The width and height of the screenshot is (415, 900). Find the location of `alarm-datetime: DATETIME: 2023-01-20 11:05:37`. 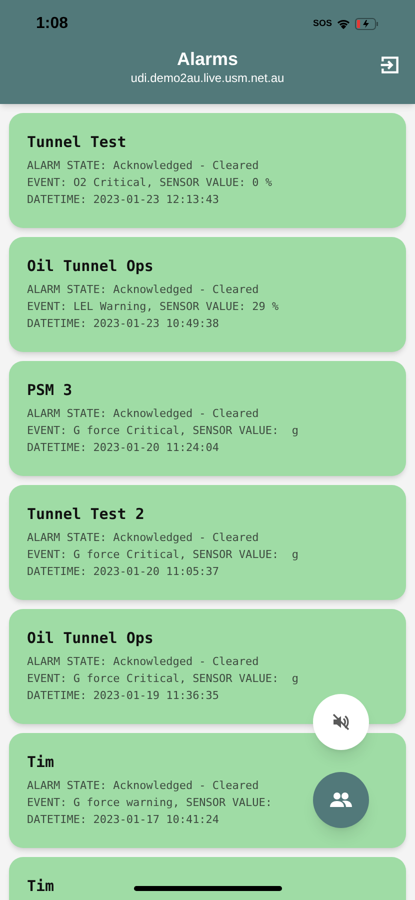

alarm-datetime: DATETIME: 2023-01-20 11:05:37 is located at coordinates (123, 572).